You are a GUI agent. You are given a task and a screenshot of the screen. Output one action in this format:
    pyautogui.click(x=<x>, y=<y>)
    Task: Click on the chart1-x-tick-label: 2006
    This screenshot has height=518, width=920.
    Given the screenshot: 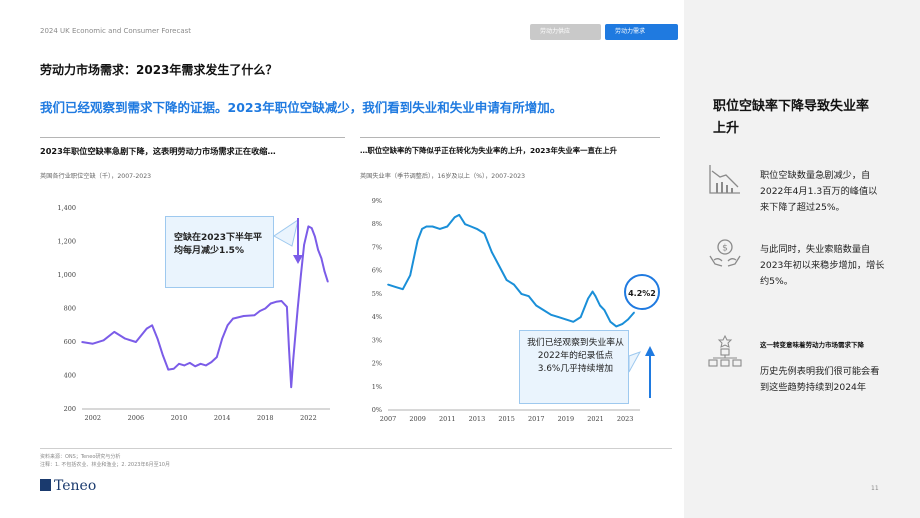 What is the action you would take?
    pyautogui.click(x=136, y=418)
    